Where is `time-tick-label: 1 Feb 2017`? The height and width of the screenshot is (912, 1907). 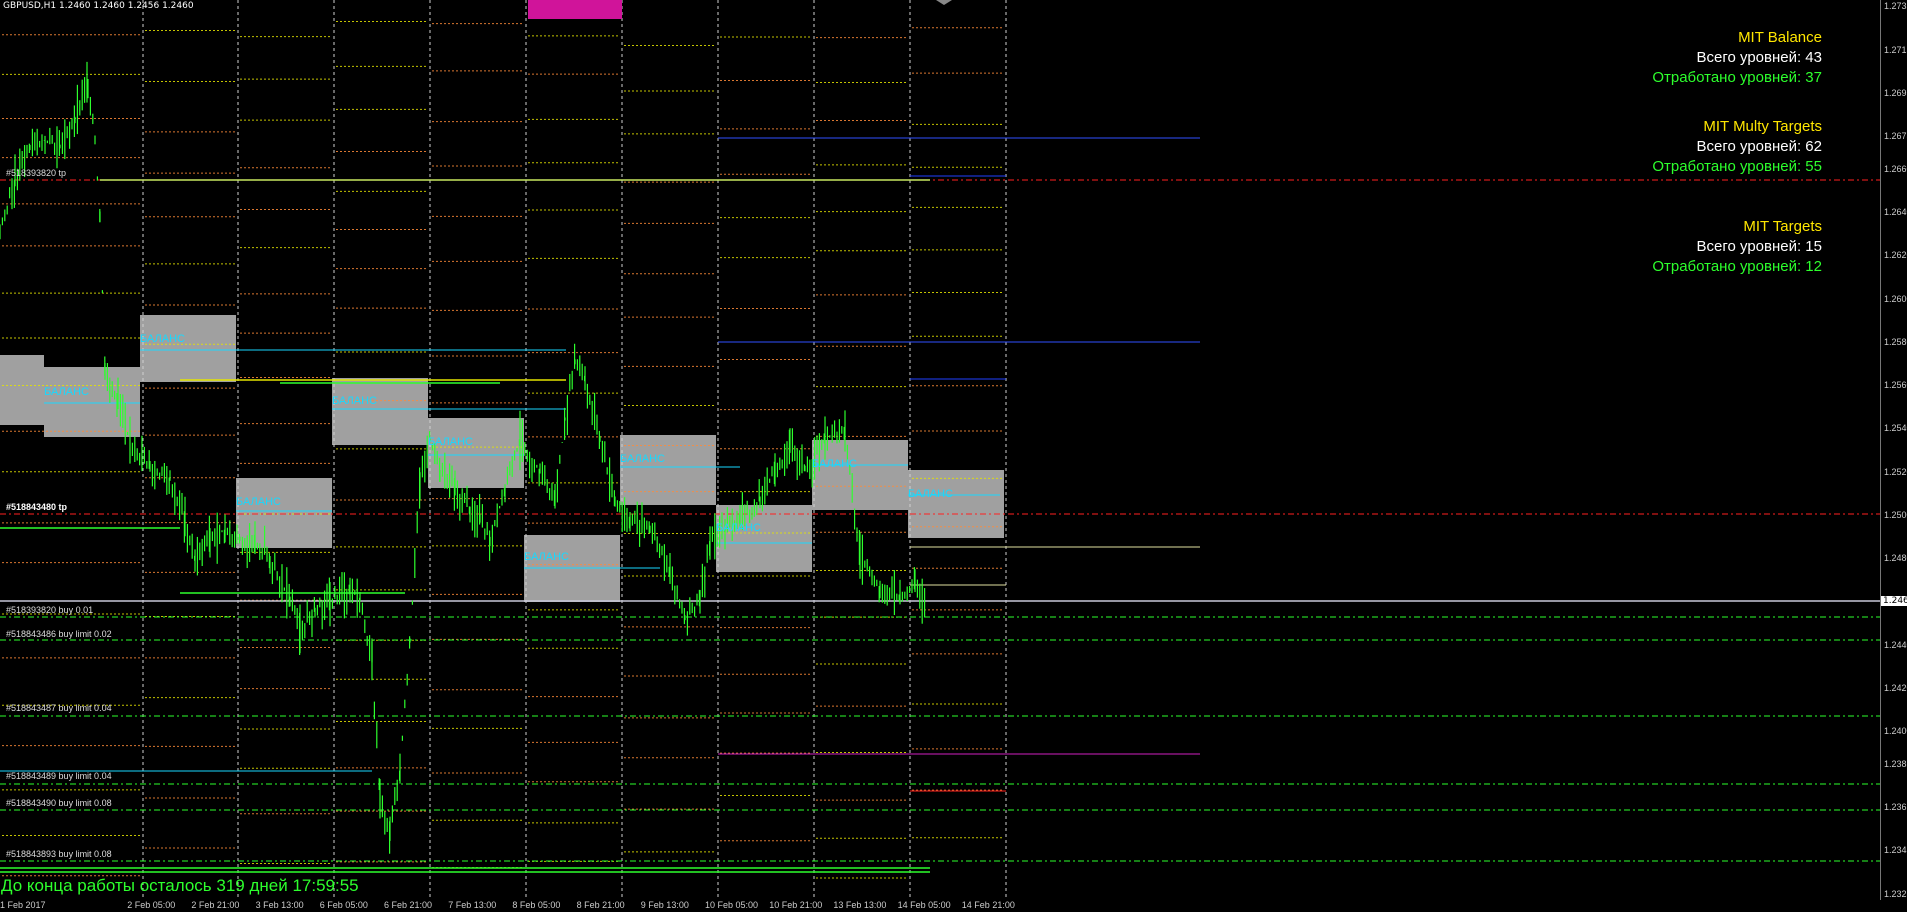
time-tick-label: 1 Feb 2017 is located at coordinates (23, 905).